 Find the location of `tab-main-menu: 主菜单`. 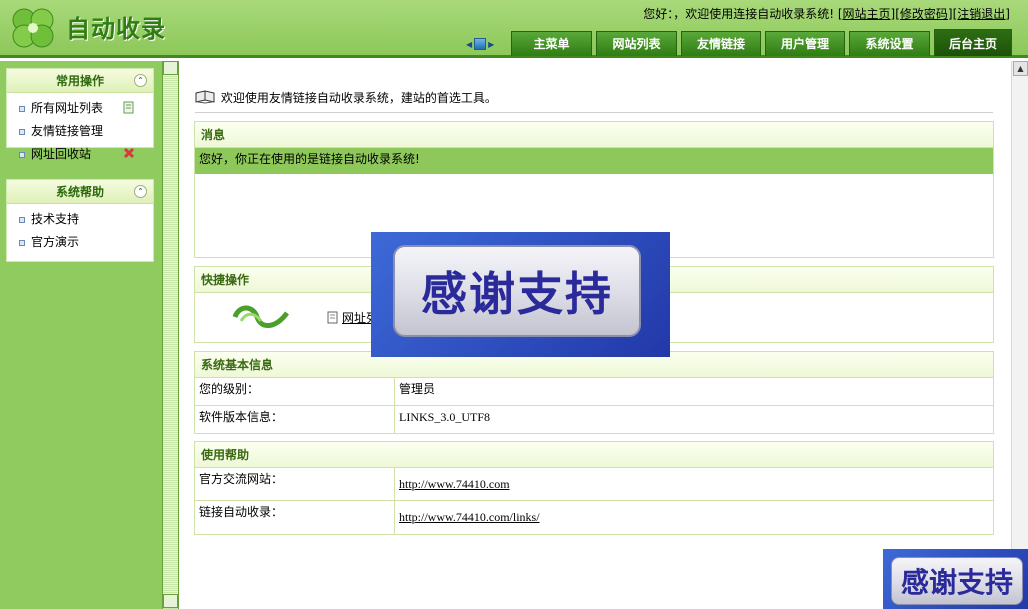

tab-main-menu: 主菜单 is located at coordinates (551, 43).